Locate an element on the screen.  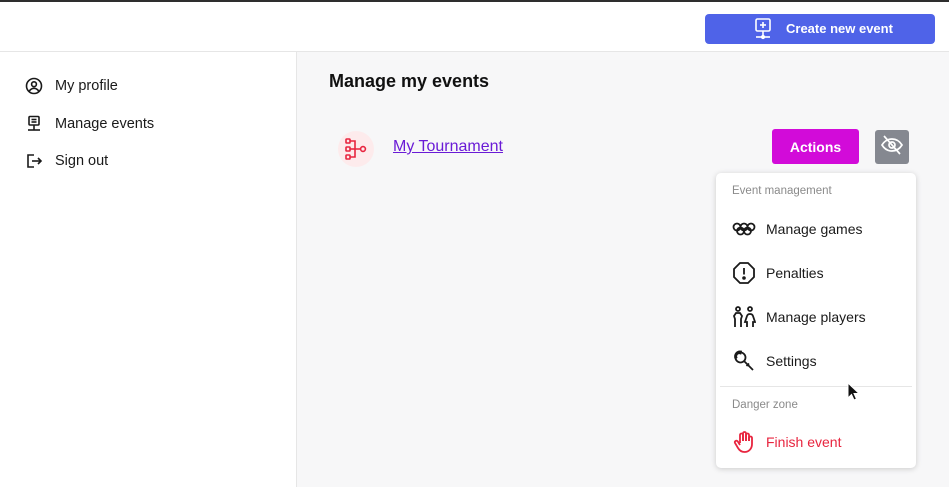
actions-menu: Event management Manage games Penalties is located at coordinates (816, 320).